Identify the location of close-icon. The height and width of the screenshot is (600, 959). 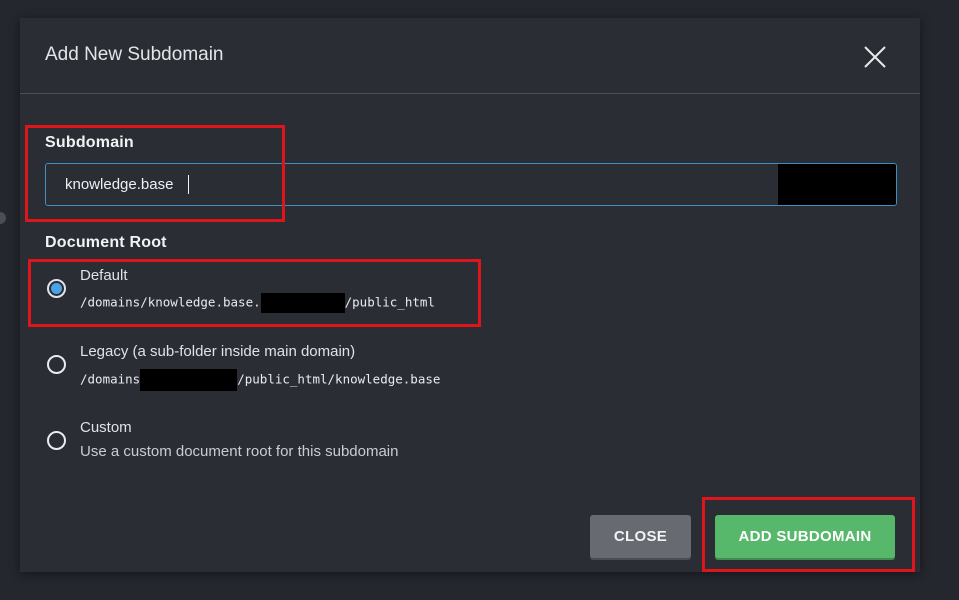
(875, 57).